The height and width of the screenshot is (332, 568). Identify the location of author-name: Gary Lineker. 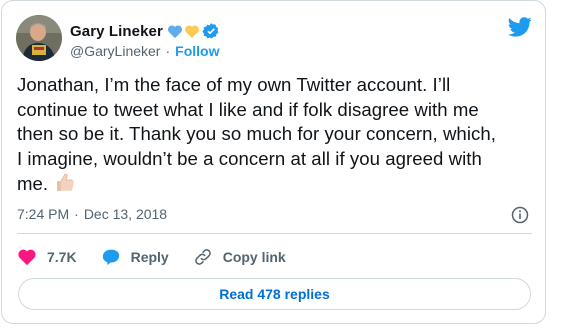
(116, 31).